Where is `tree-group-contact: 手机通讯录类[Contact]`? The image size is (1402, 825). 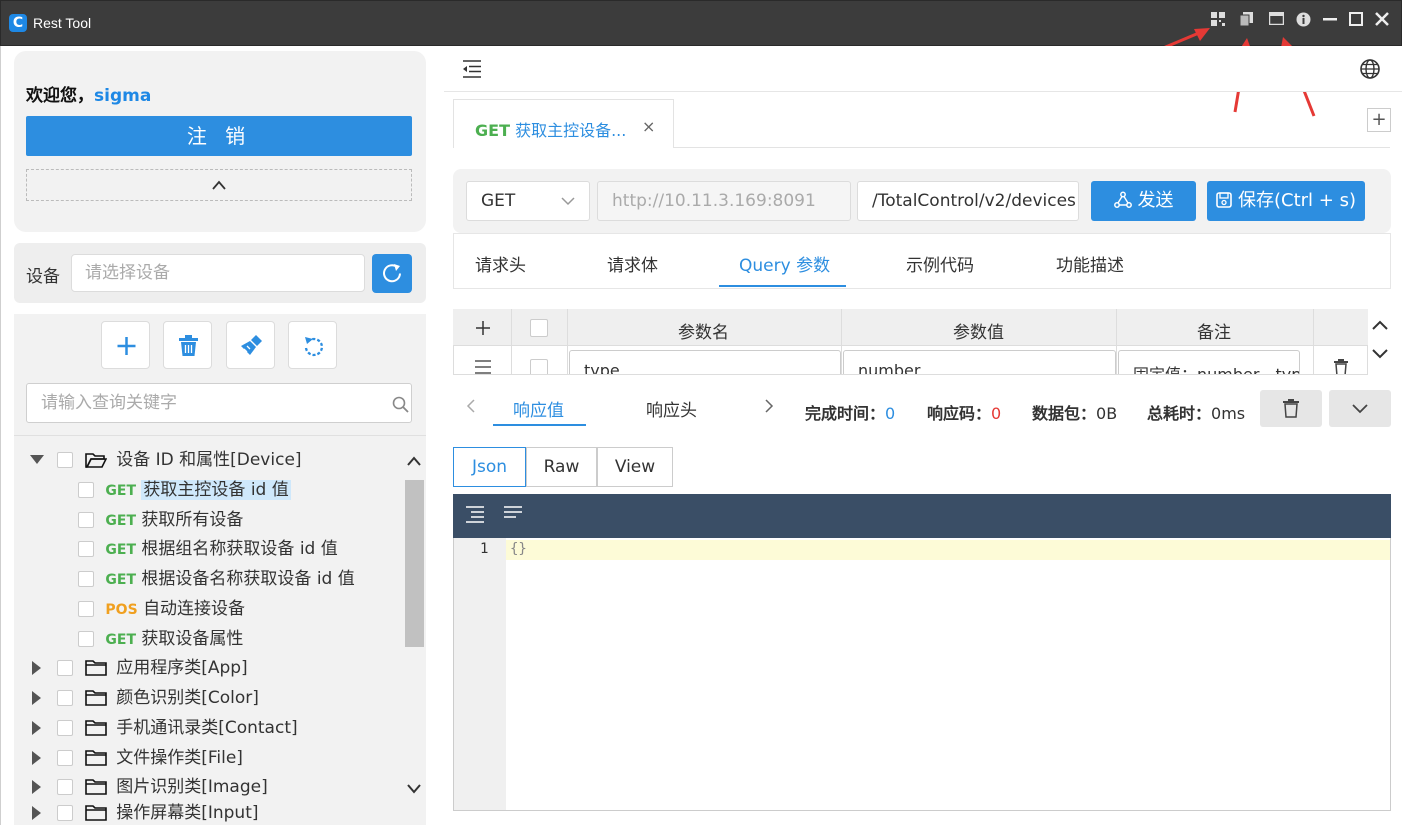
tree-group-contact: 手机通讯录类[Contact] is located at coordinates (165, 728).